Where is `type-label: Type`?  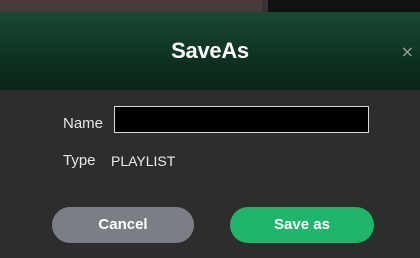 type-label: Type is located at coordinates (79, 160).